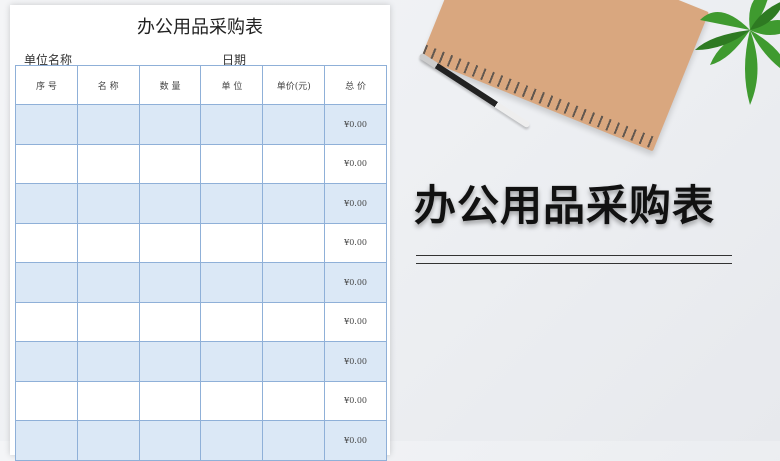  I want to click on table-header-row: 序 号 名 称 数 量 单 位 单价(元) 总 价, so click(201, 85).